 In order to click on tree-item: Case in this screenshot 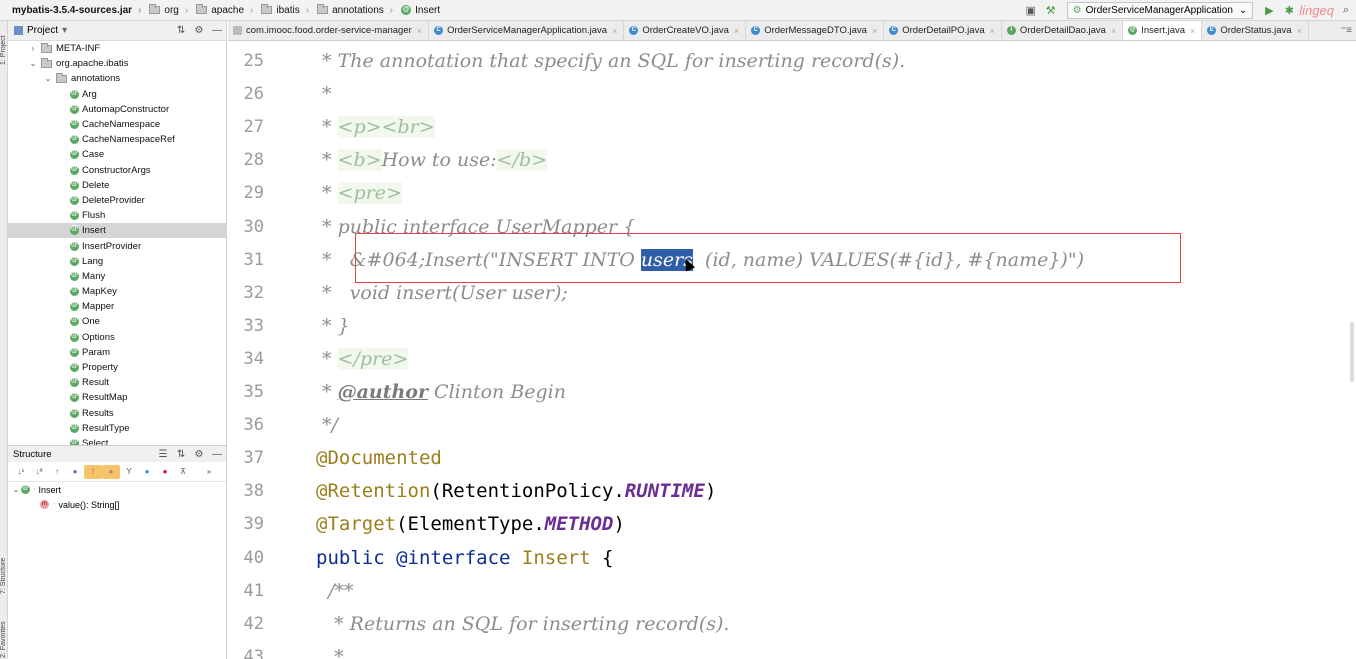, I will do `click(117, 154)`.